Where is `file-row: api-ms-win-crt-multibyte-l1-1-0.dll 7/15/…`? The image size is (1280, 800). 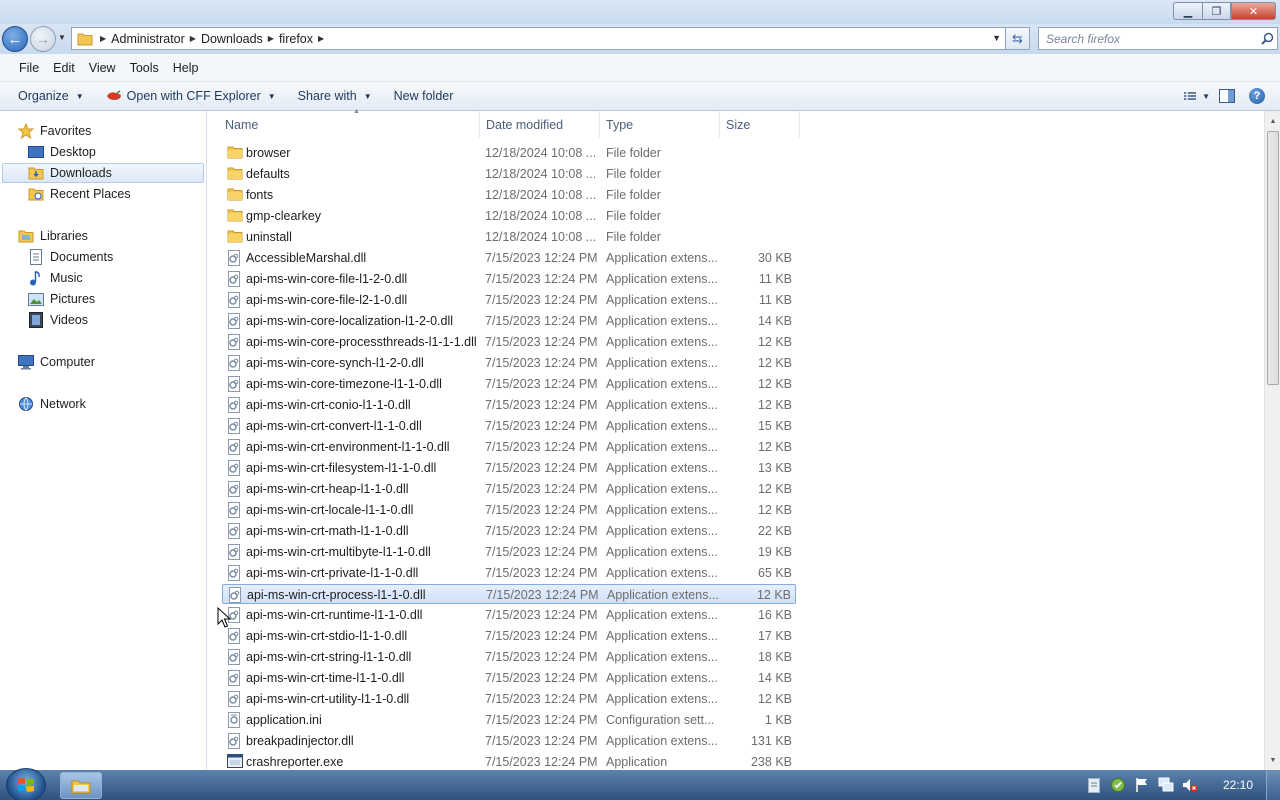 file-row: api-ms-win-crt-multibyte-l1-1-0.dll 7/15/… is located at coordinates (509, 552).